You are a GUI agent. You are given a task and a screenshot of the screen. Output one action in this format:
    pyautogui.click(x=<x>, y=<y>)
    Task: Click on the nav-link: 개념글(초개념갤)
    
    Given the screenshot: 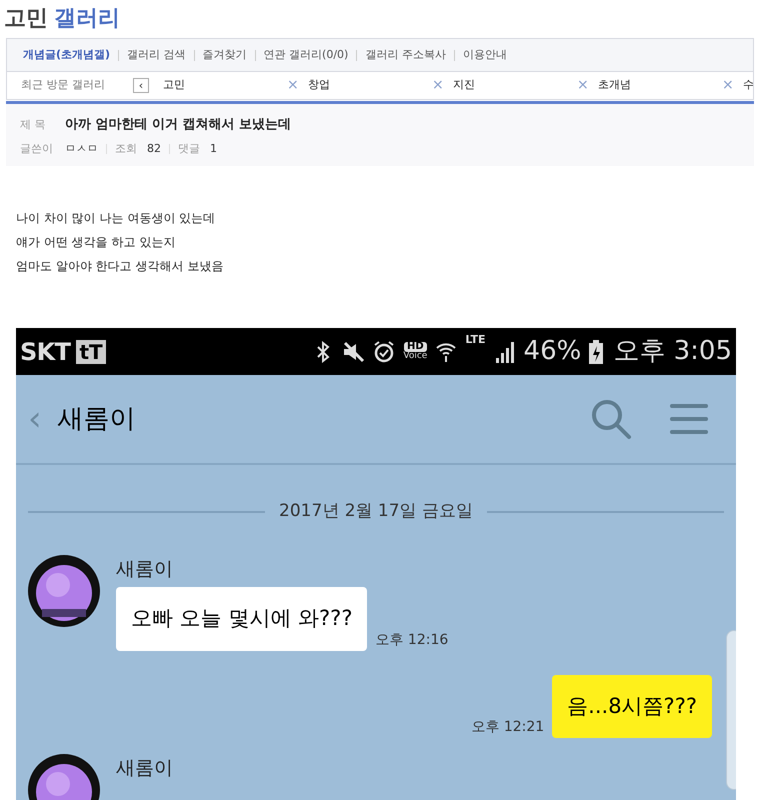 What is the action you would take?
    pyautogui.click(x=66, y=55)
    